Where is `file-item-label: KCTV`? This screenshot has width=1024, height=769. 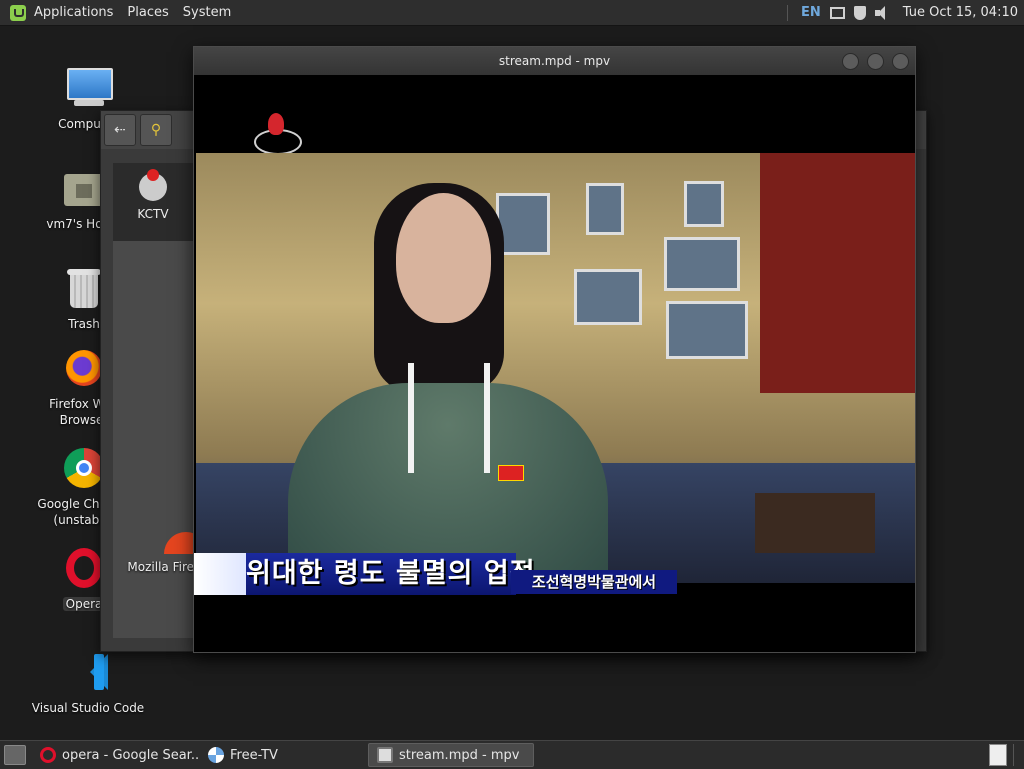
file-item-label: KCTV is located at coordinates (153, 214).